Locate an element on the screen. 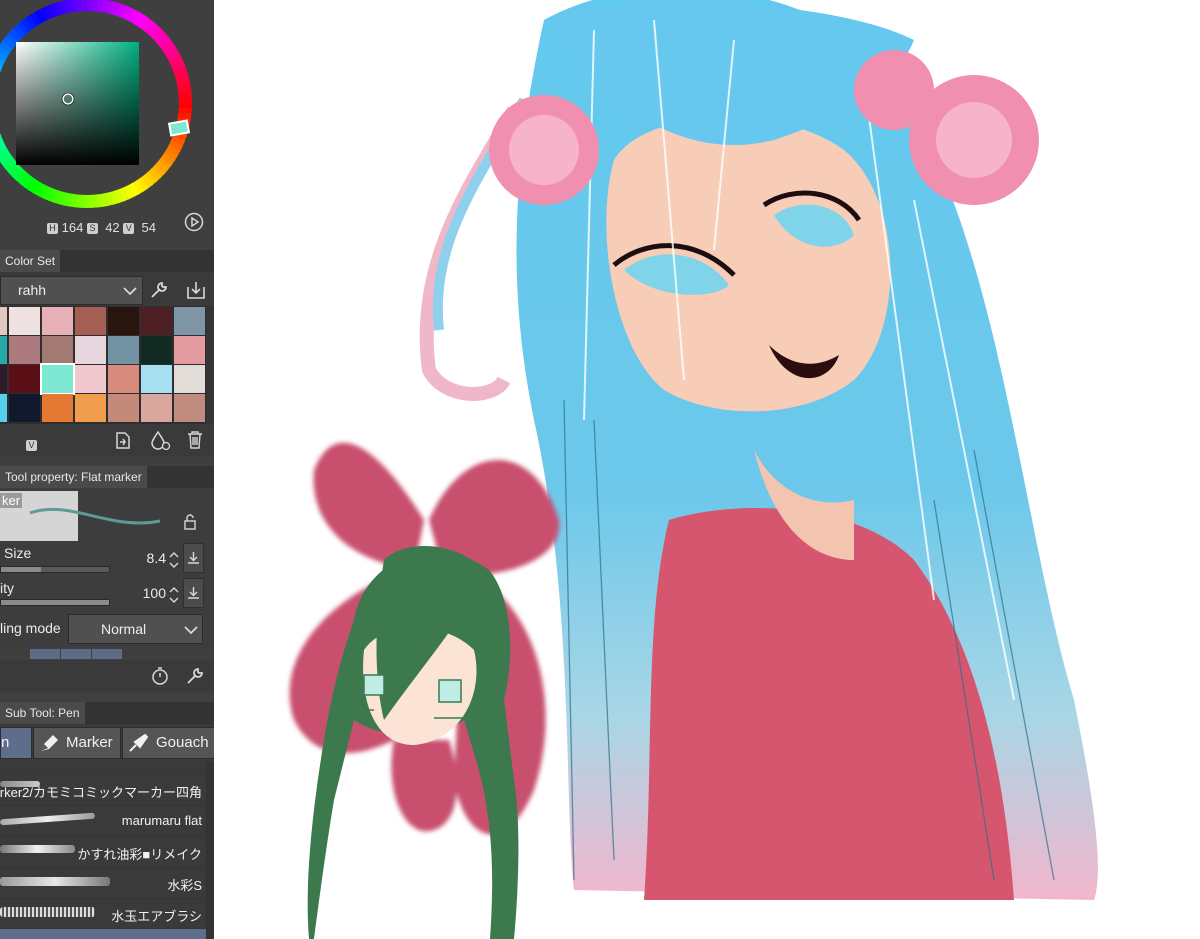  v-badge: V is located at coordinates (31, 445).